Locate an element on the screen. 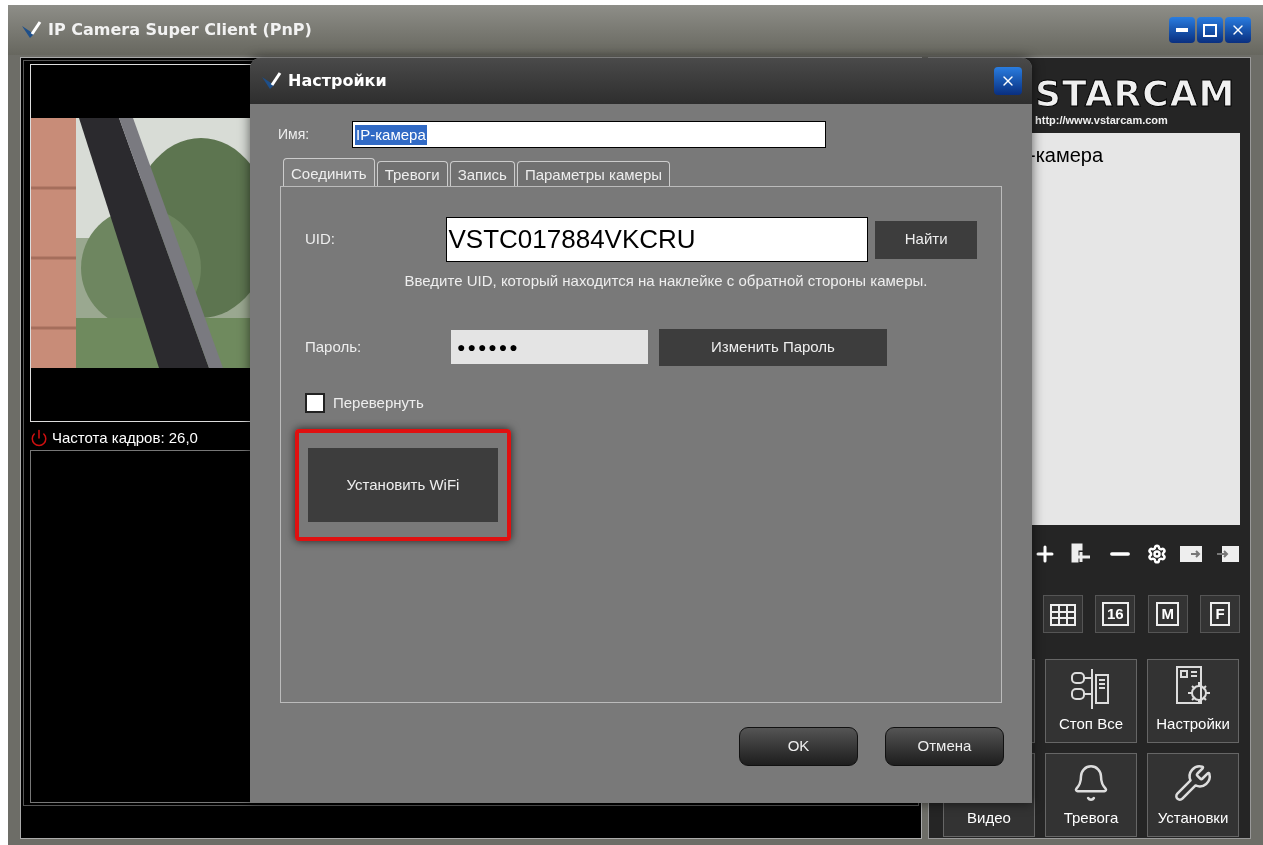  camera-list-item: -камера is located at coordinates (1134, 154).